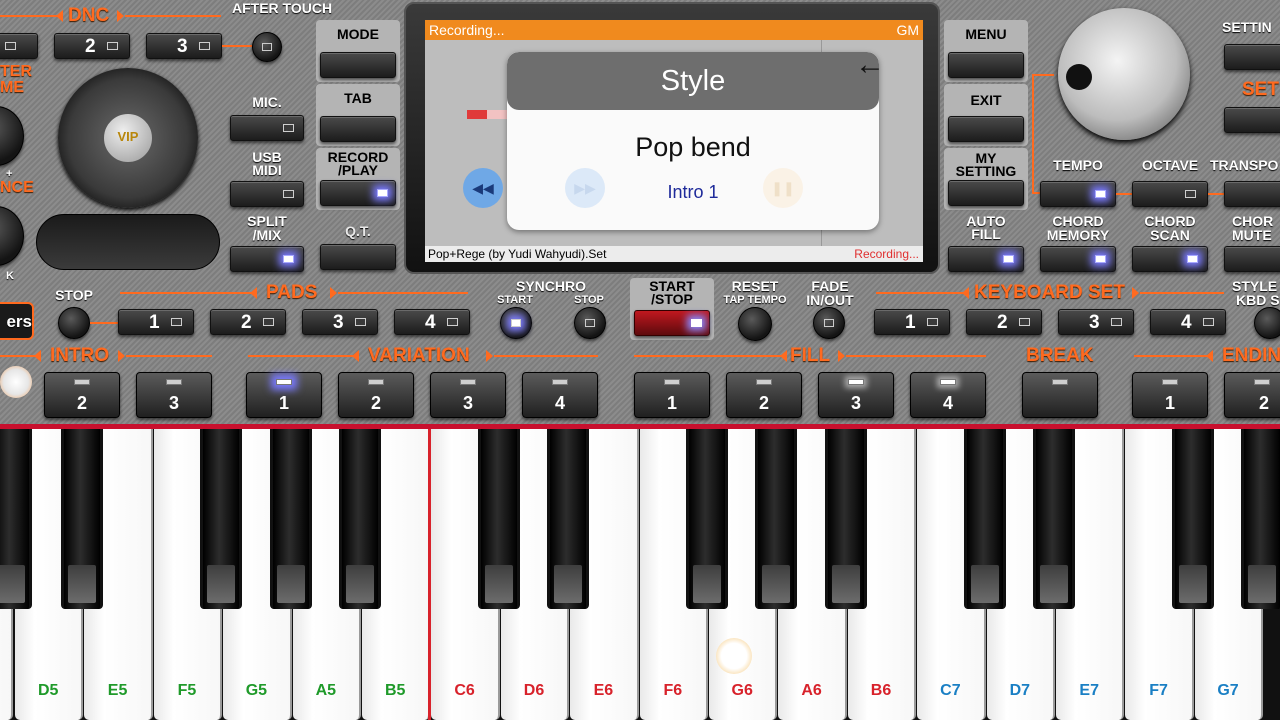 This screenshot has width=1280, height=720. What do you see at coordinates (1170, 259) in the screenshot?
I see `chord-scan-button` at bounding box center [1170, 259].